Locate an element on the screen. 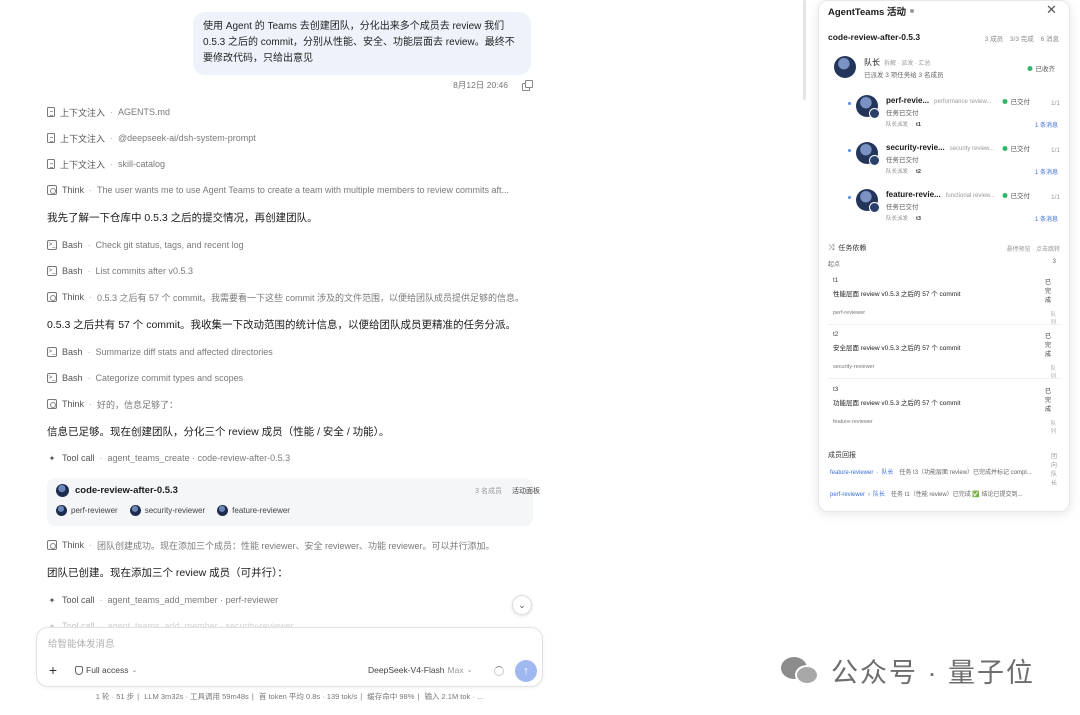 Image resolution: width=1080 pixels, height=715 pixels. copy-icon is located at coordinates (527, 85).